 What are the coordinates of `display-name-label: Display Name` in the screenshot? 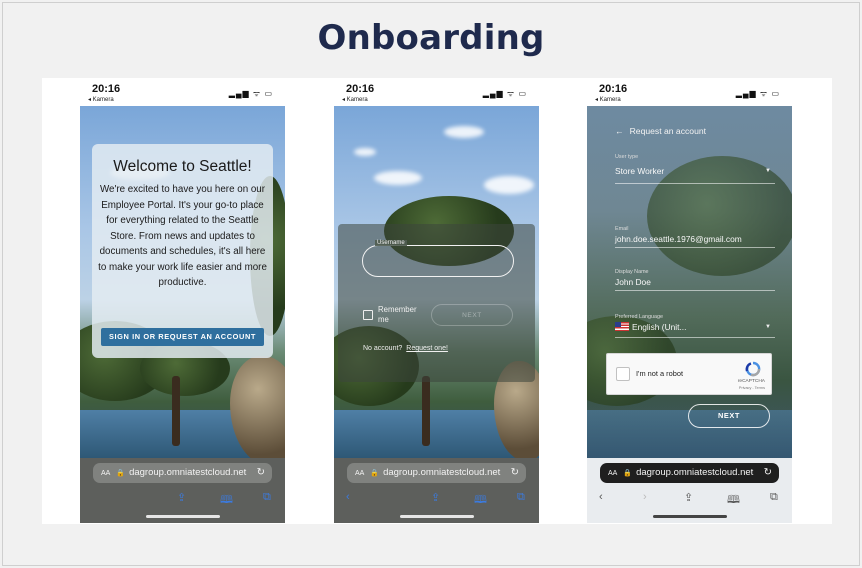 It's located at (632, 272).